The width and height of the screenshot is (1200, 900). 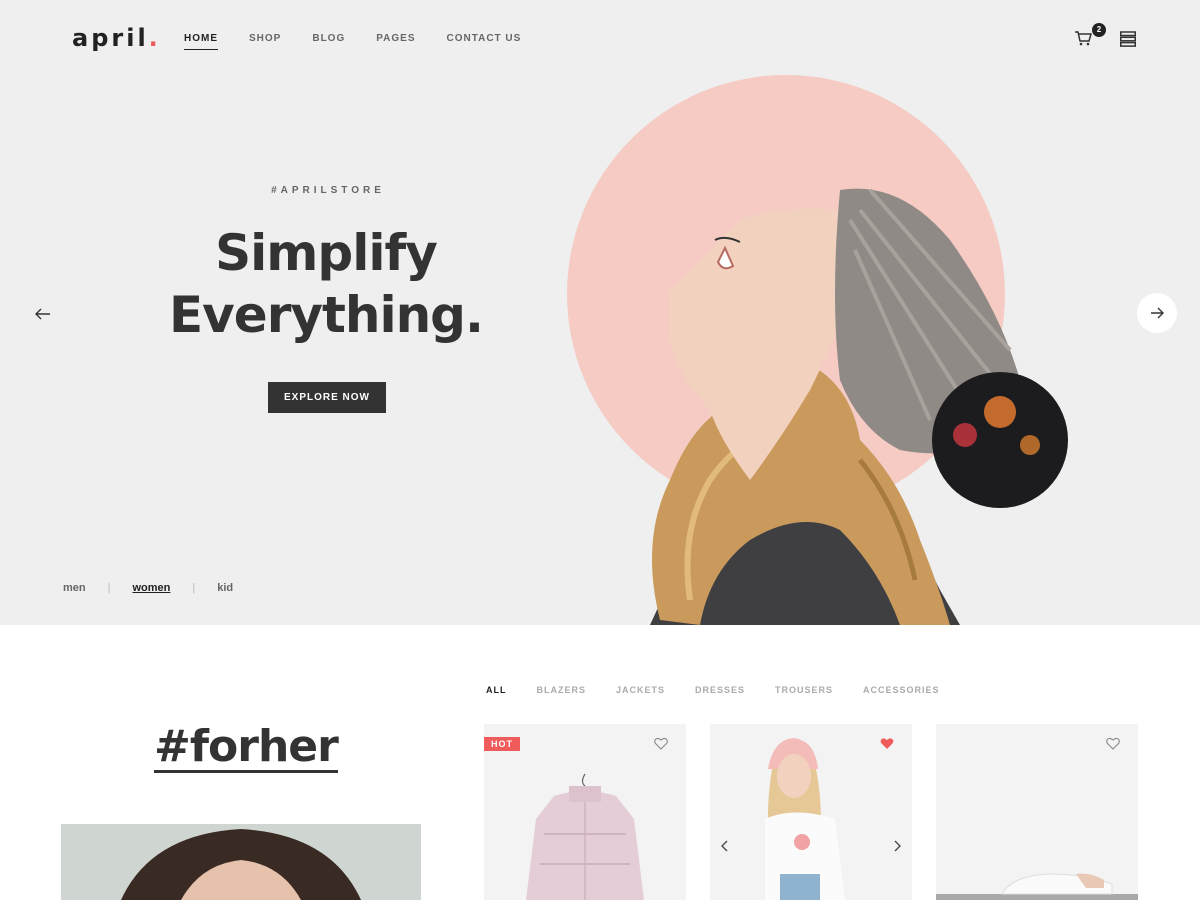 I want to click on next-slide-button, so click(x=1157, y=313).